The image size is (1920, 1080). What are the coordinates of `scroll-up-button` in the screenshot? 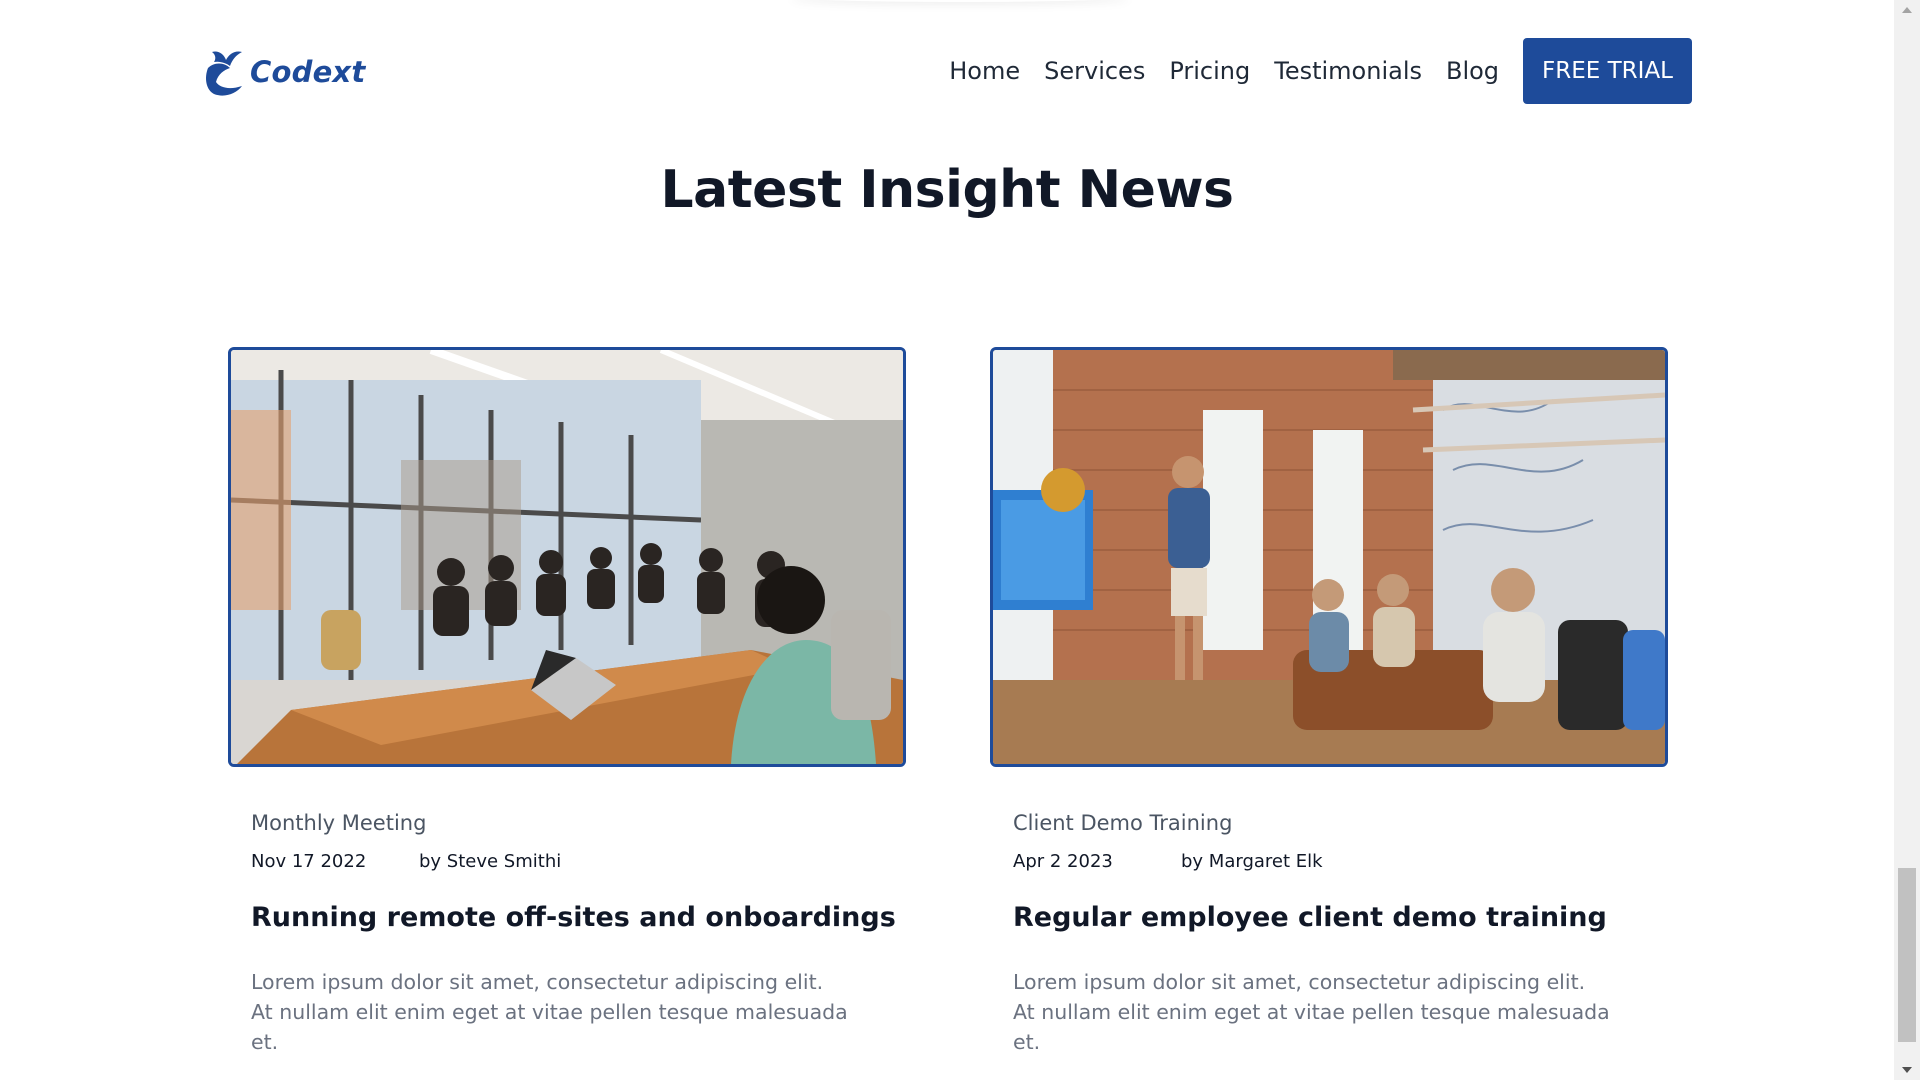 It's located at (1907, 10).